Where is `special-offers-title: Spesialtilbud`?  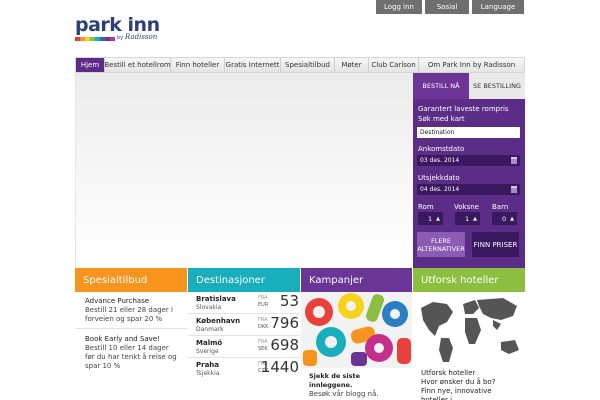
special-offers-title: Spesialtilbud is located at coordinates (131, 280).